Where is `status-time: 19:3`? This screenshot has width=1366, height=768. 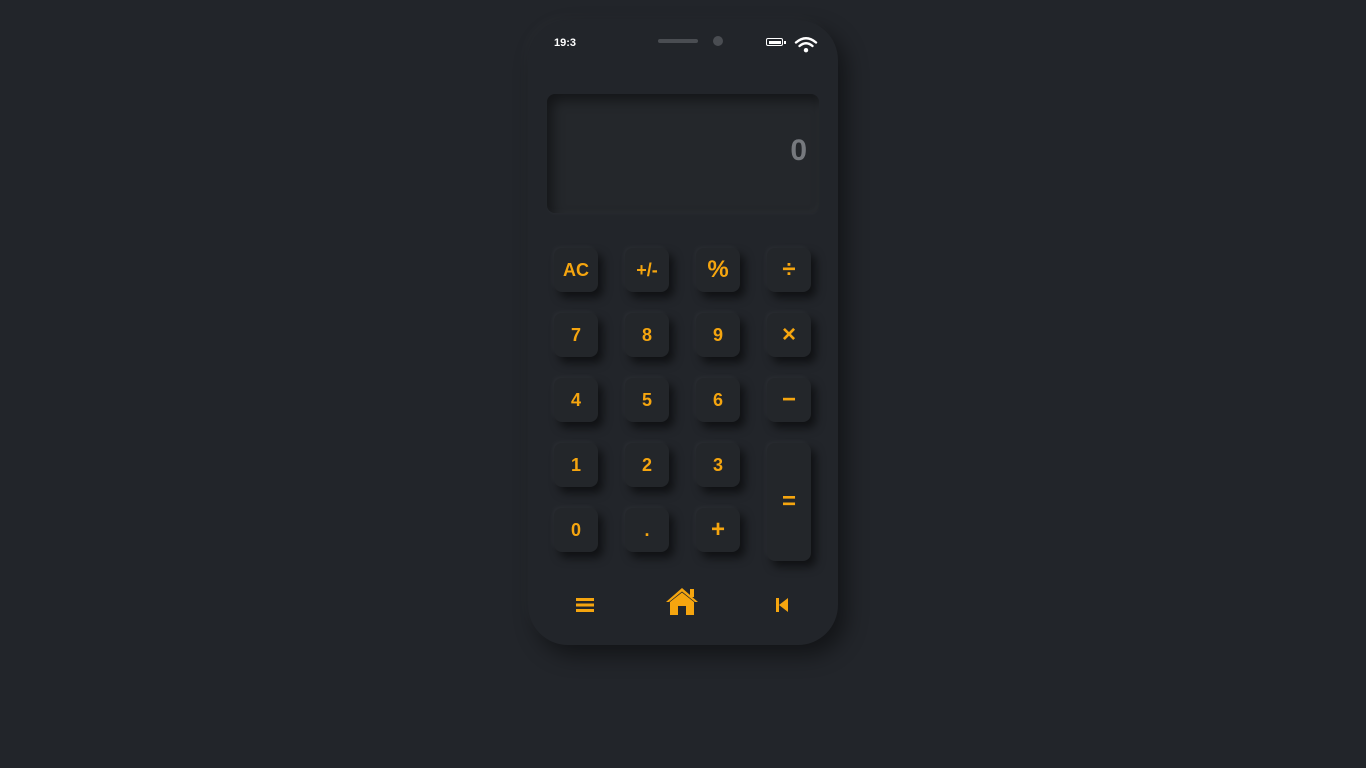 status-time: 19:3 is located at coordinates (565, 43).